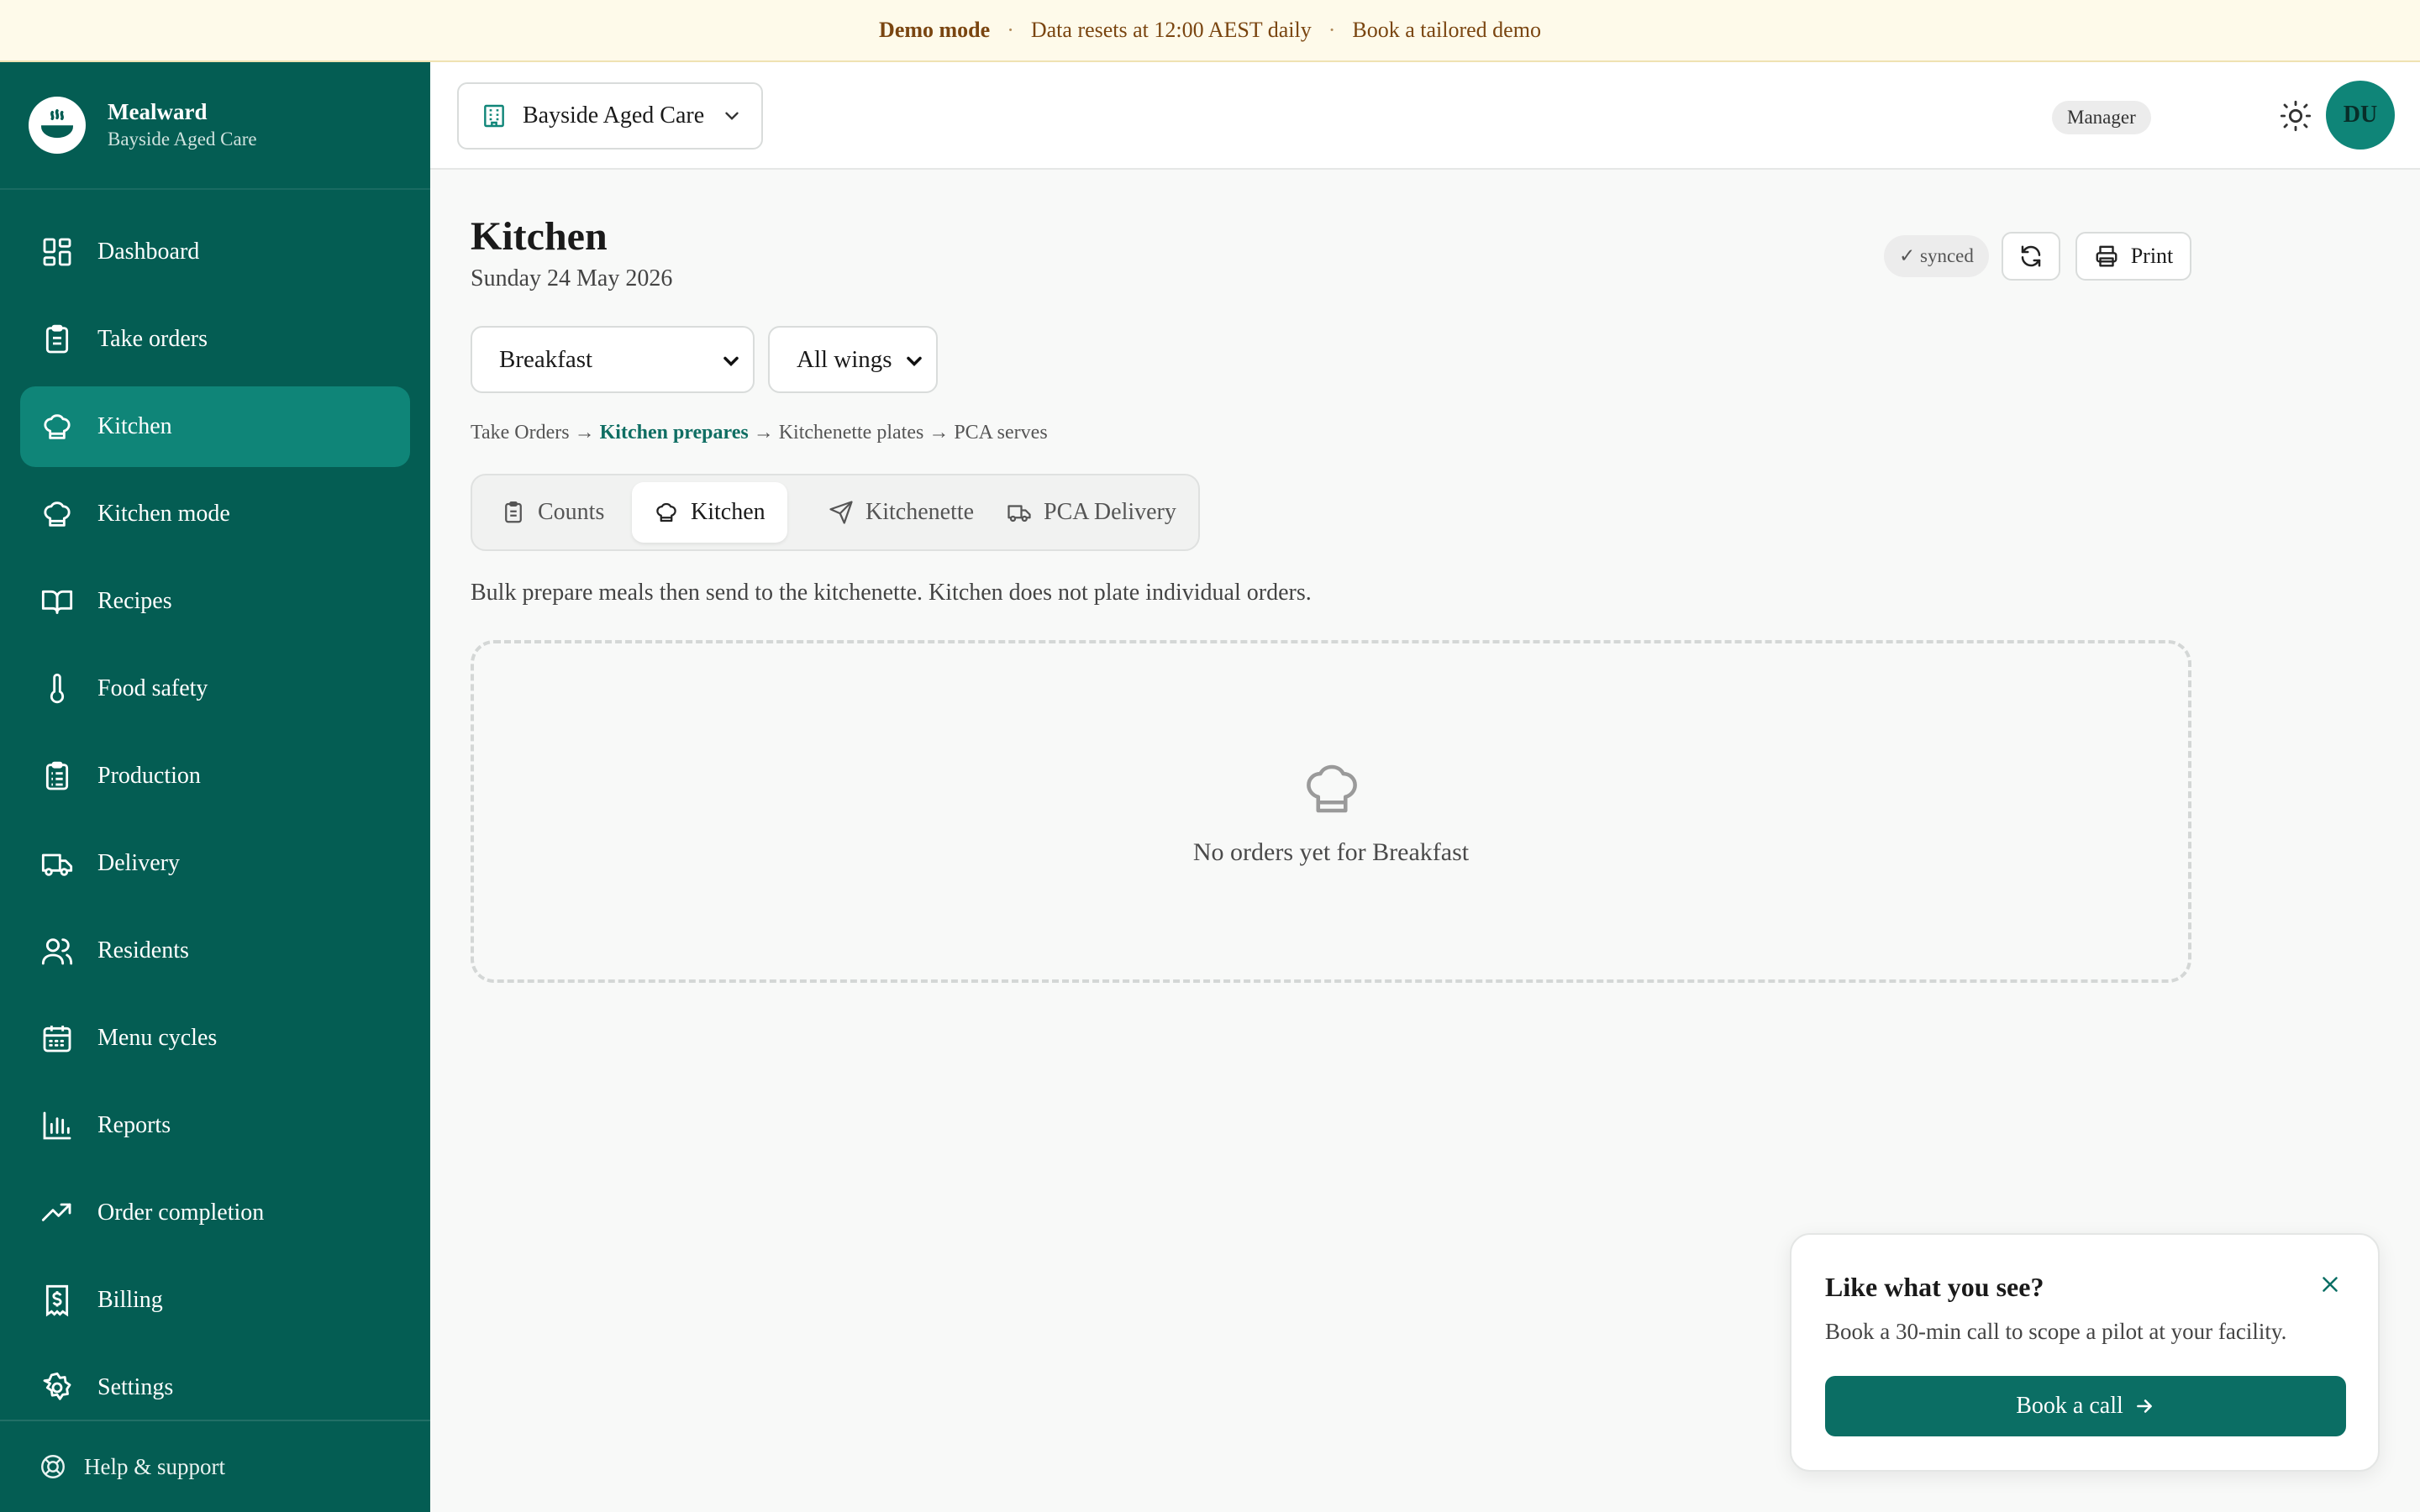 This screenshot has width=2420, height=1512. Describe the element at coordinates (138, 863) in the screenshot. I see `sidebar-item-label: Delivery` at that location.